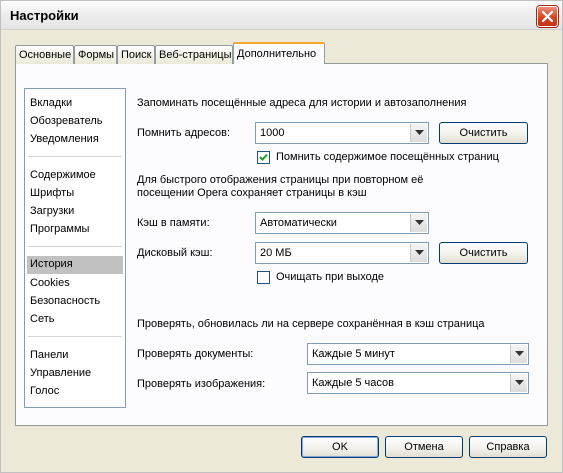 This screenshot has width=563, height=473. What do you see at coordinates (342, 253) in the screenshot?
I see `disk-cache-combo: 20 МБ` at bounding box center [342, 253].